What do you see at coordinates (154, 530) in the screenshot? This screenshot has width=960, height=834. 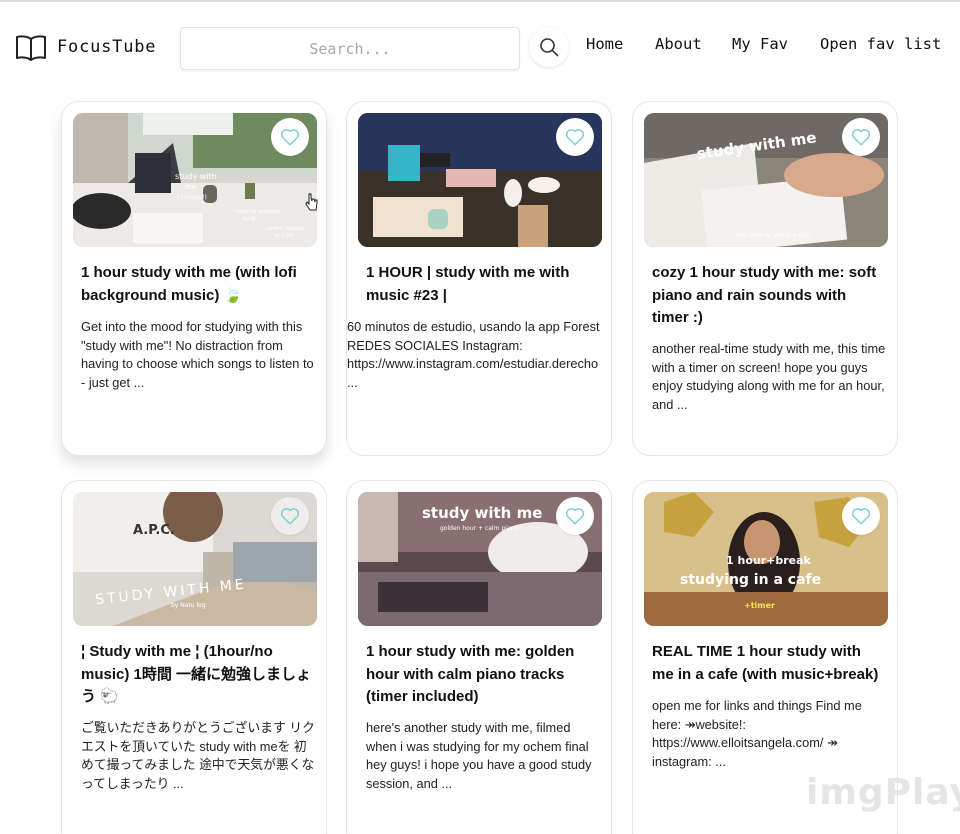 I see `thumb-text: A.P.C.` at bounding box center [154, 530].